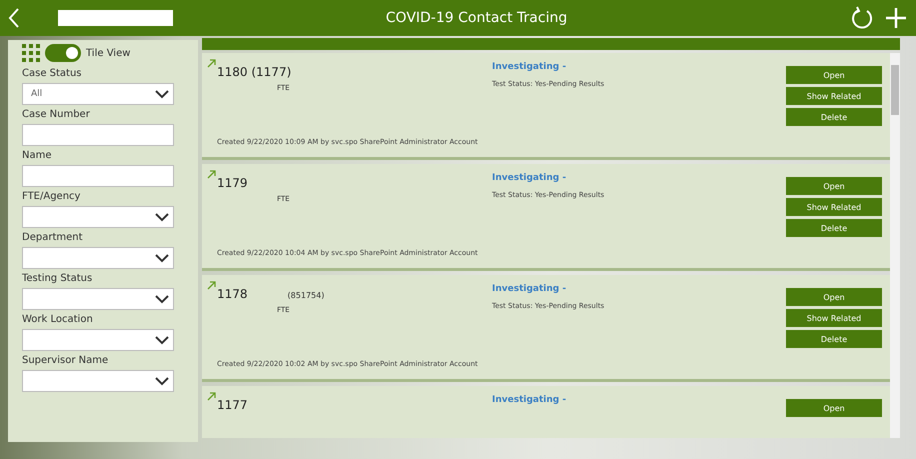 Image resolution: width=916 pixels, height=459 pixels. I want to click on field-label: Supervisor Name, so click(66, 361).